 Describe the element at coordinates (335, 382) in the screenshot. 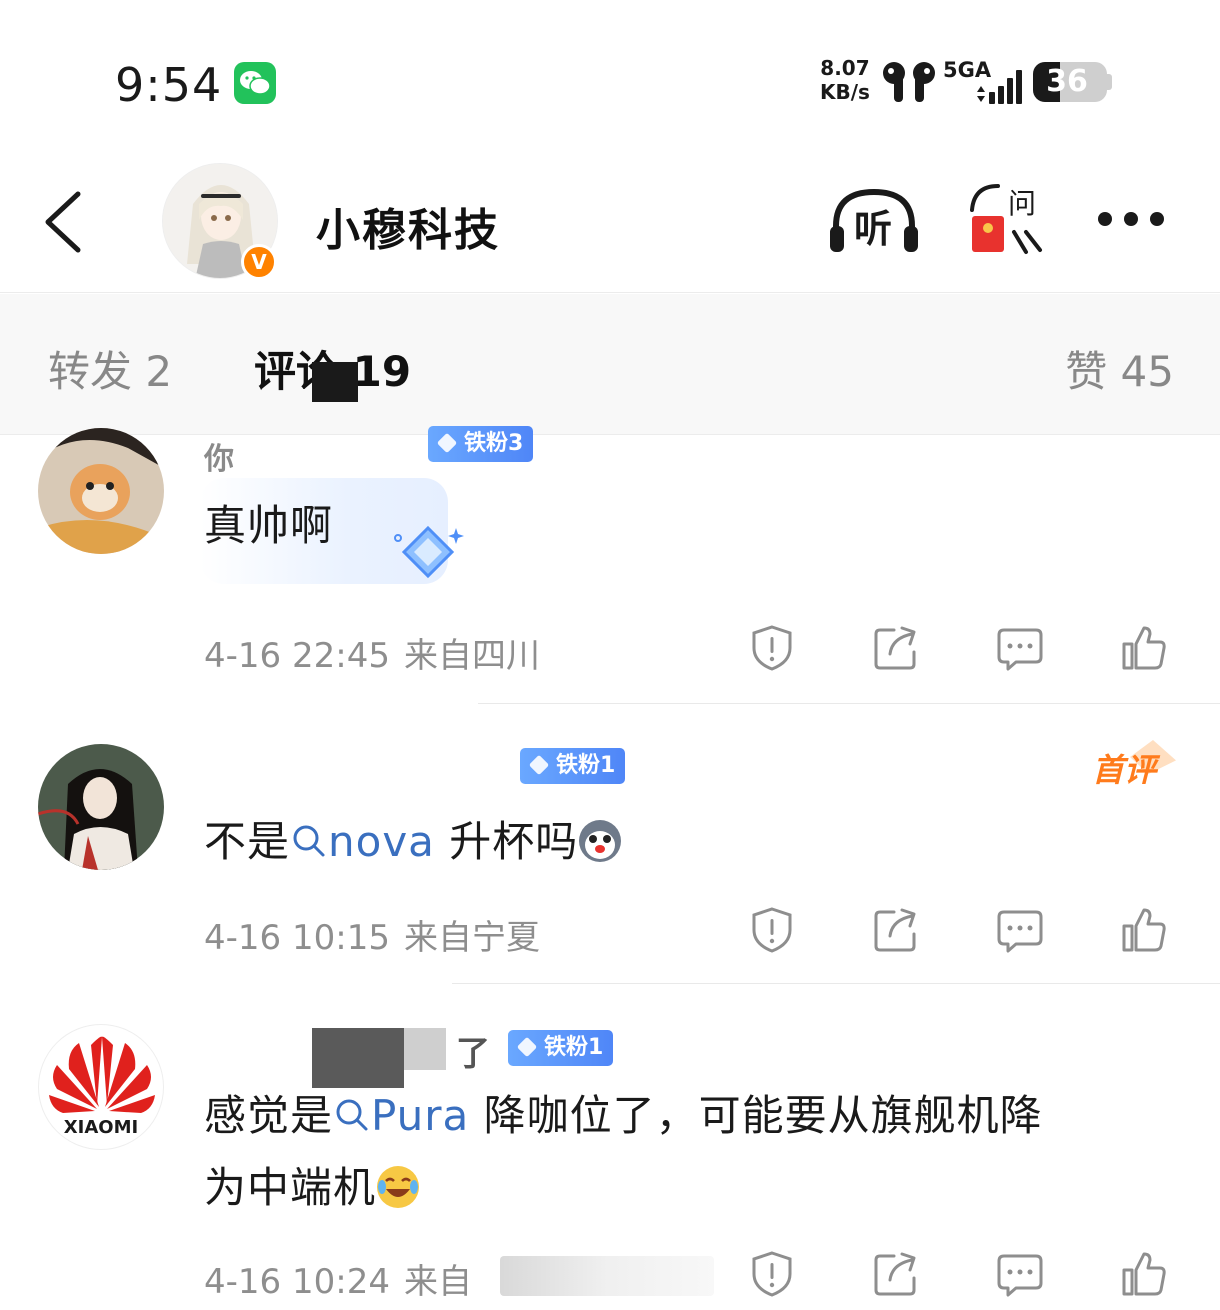

I see `tab-indicator` at that location.